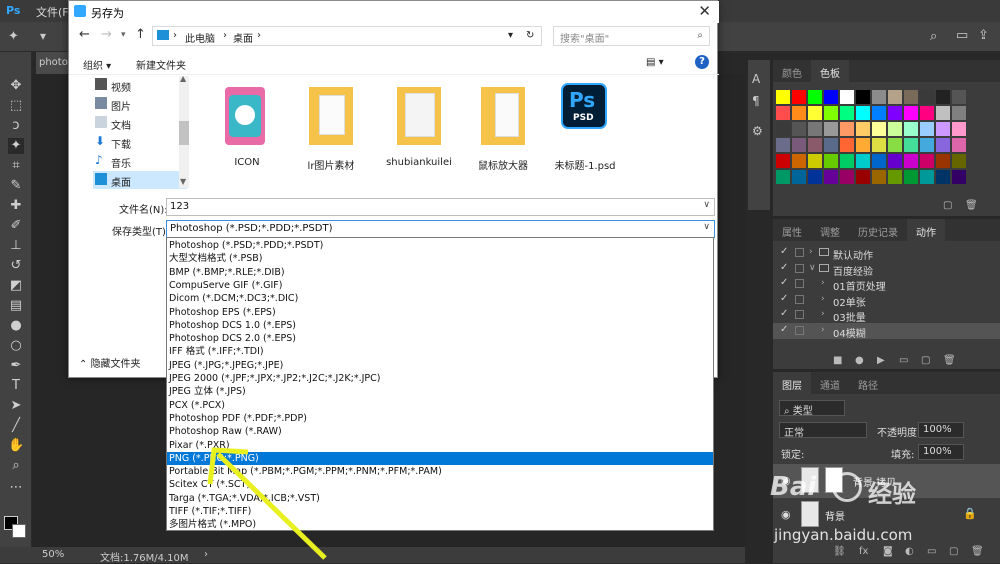 The width and height of the screenshot is (1000, 564). Describe the element at coordinates (140, 161) in the screenshot. I see `nav-item-music: ♪ 音乐` at that location.